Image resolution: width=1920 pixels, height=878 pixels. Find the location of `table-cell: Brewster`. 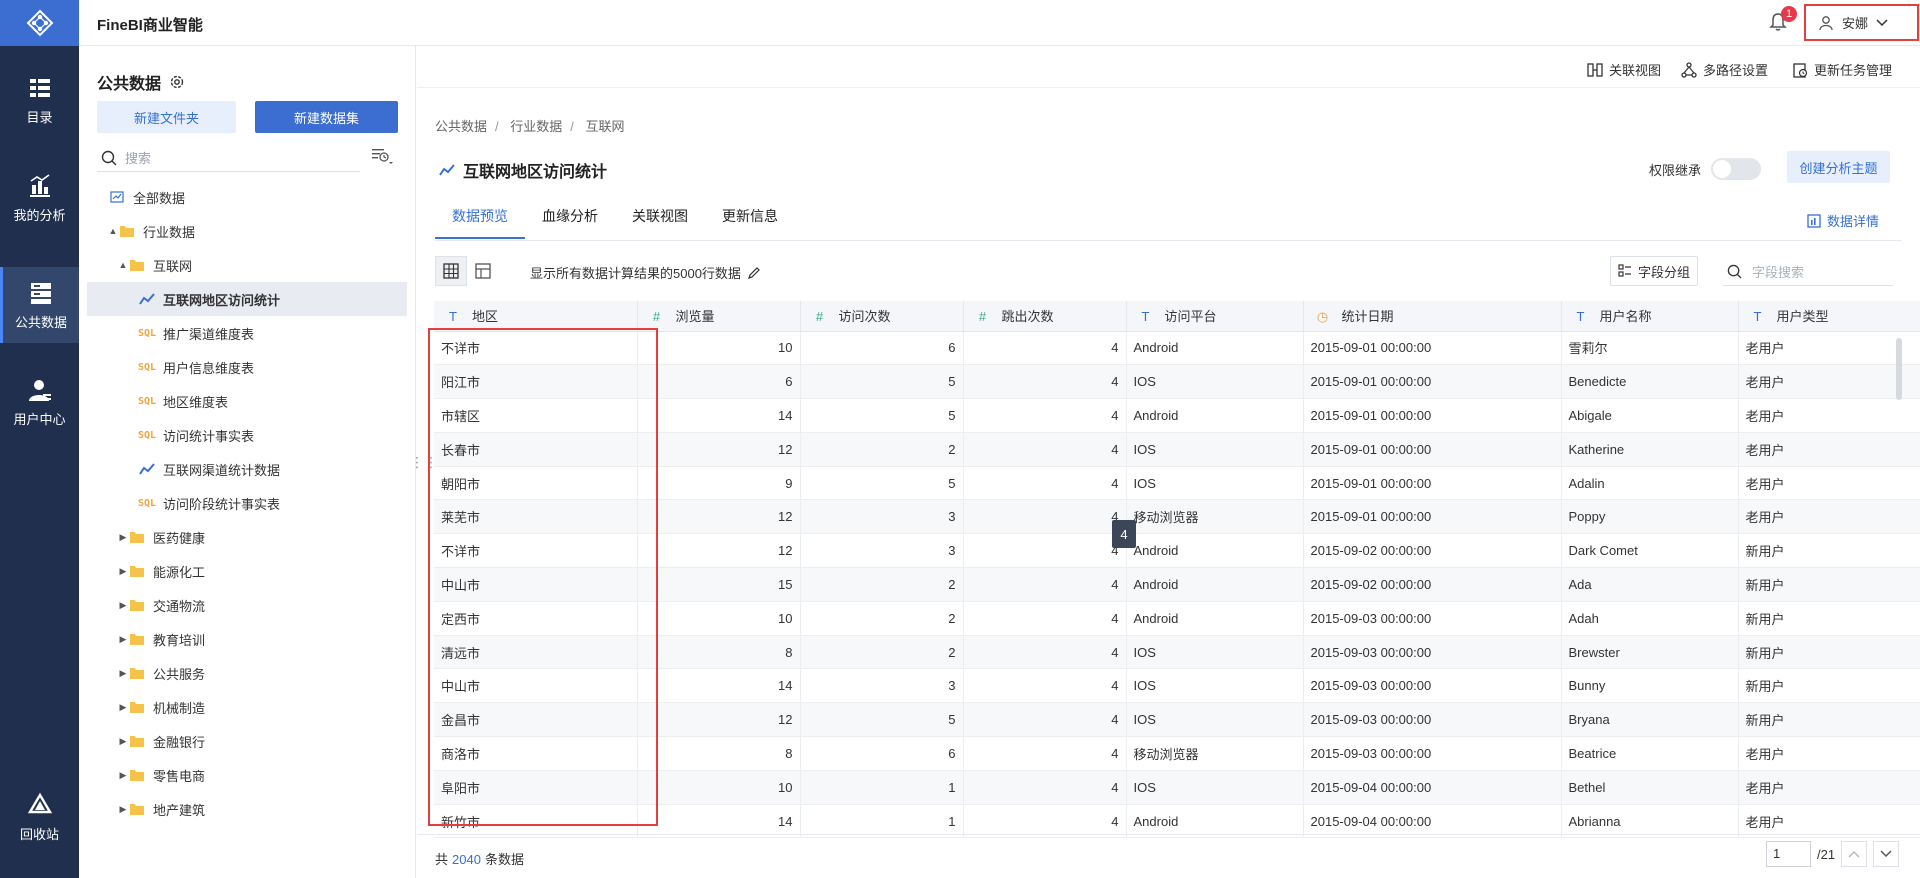

table-cell: Brewster is located at coordinates (1650, 652).